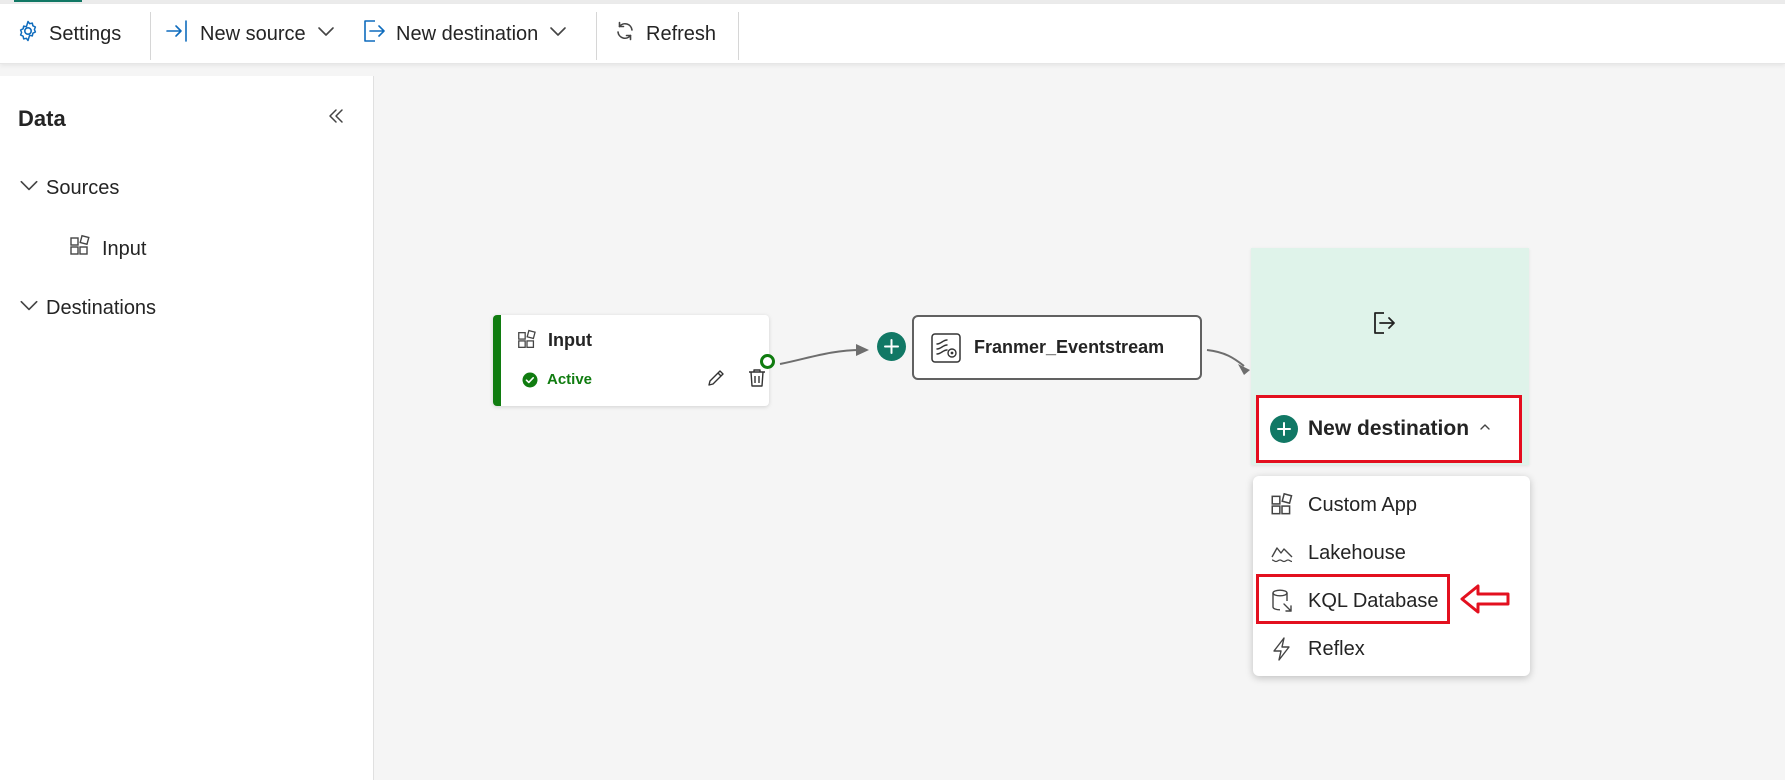 This screenshot has width=1785, height=780. I want to click on eventstream-icon, so click(946, 350).